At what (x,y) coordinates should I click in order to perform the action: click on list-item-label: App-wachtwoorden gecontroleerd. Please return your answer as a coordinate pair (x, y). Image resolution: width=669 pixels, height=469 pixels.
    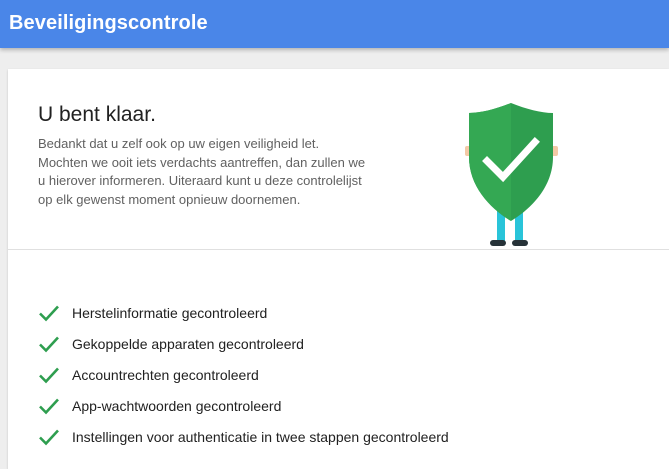
    Looking at the image, I should click on (177, 405).